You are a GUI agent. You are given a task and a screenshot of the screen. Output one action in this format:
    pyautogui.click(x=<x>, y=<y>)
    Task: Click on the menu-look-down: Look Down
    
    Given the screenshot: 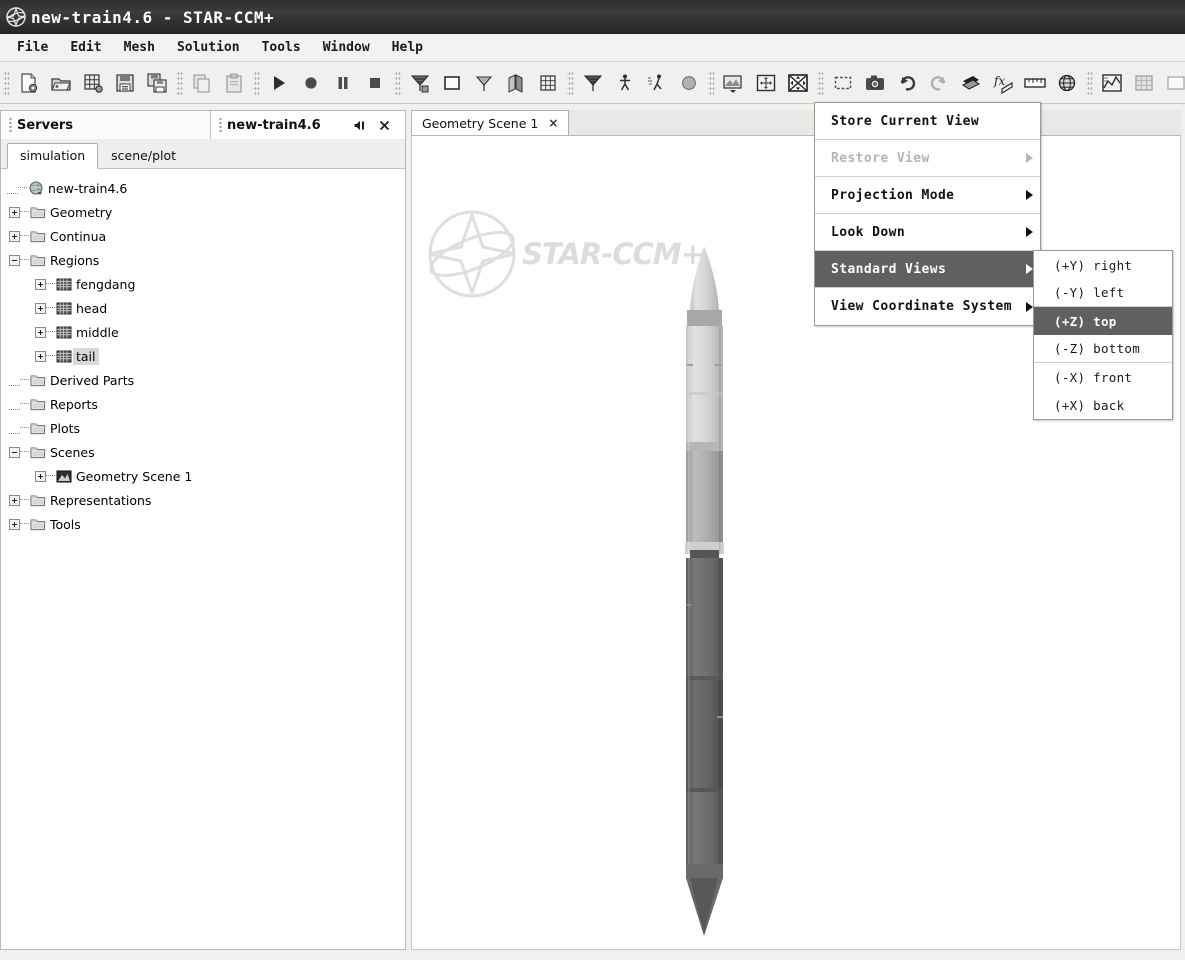 What is the action you would take?
    pyautogui.click(x=927, y=232)
    